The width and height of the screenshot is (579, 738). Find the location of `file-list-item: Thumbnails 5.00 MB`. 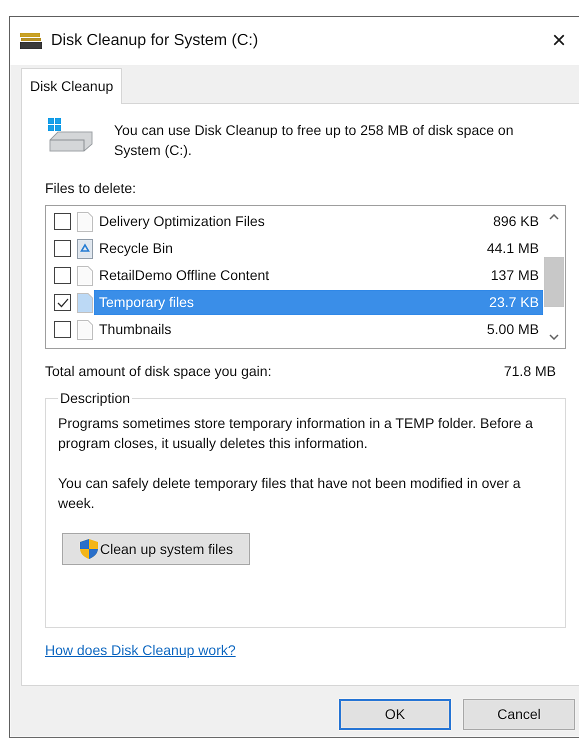

file-list-item: Thumbnails 5.00 MB is located at coordinates (318, 329).